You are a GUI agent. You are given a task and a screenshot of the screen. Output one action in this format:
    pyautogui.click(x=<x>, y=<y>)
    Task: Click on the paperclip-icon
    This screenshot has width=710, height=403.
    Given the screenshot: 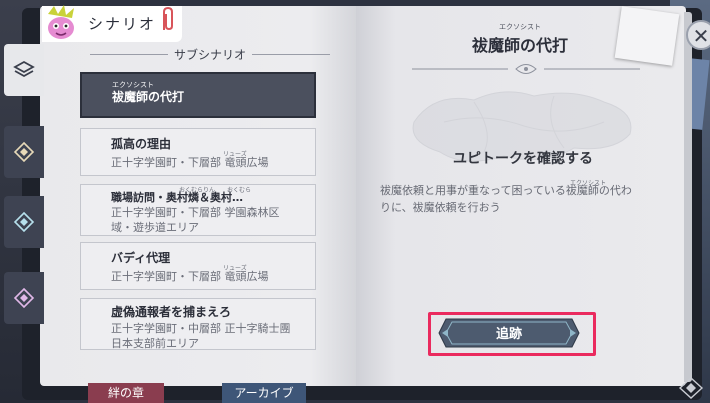 What is the action you would take?
    pyautogui.click(x=168, y=18)
    